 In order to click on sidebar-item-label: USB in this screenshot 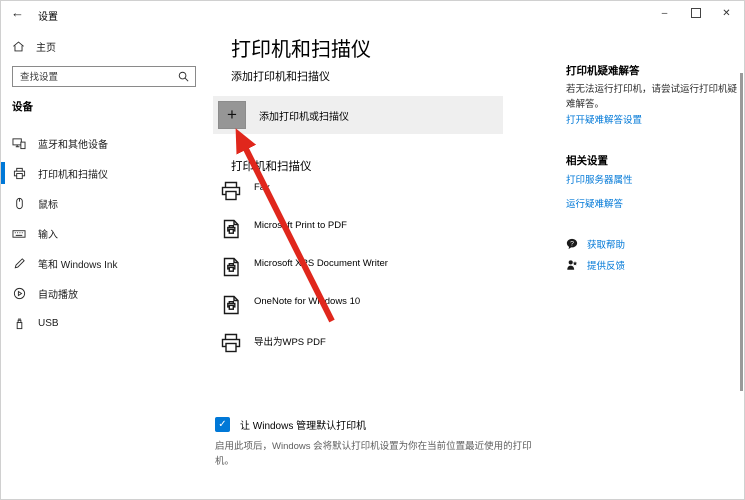, I will do `click(48, 323)`.